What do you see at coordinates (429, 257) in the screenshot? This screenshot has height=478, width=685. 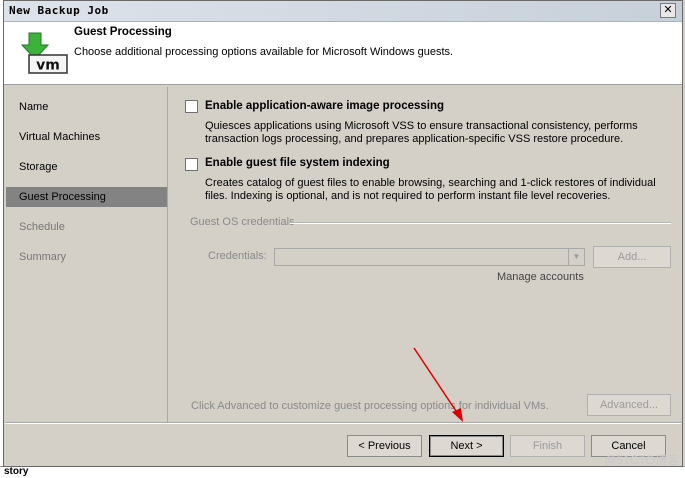 I see `credentials-dropdown: ▼` at bounding box center [429, 257].